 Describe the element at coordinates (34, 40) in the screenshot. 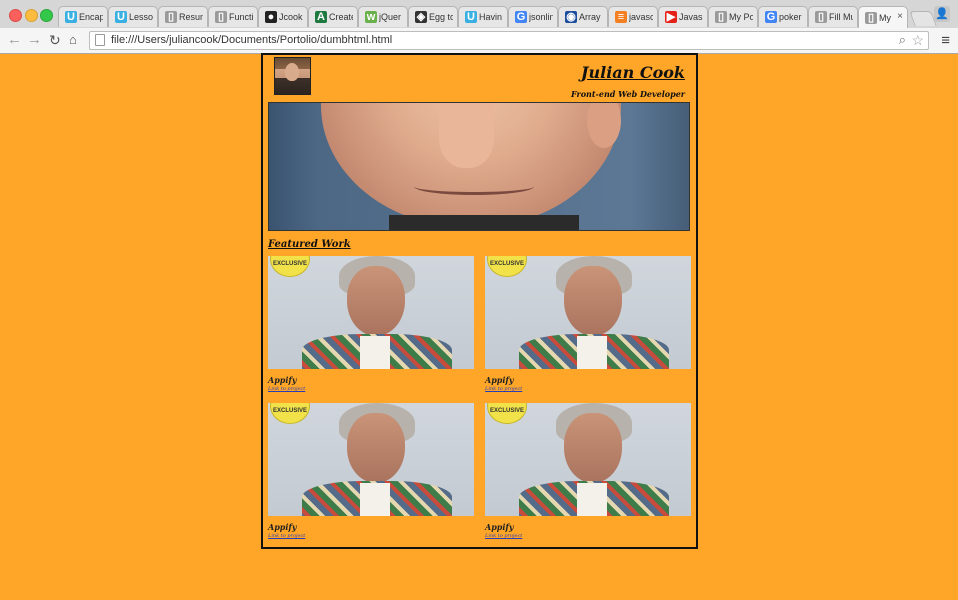

I see `forward-arrow-icon: →` at that location.